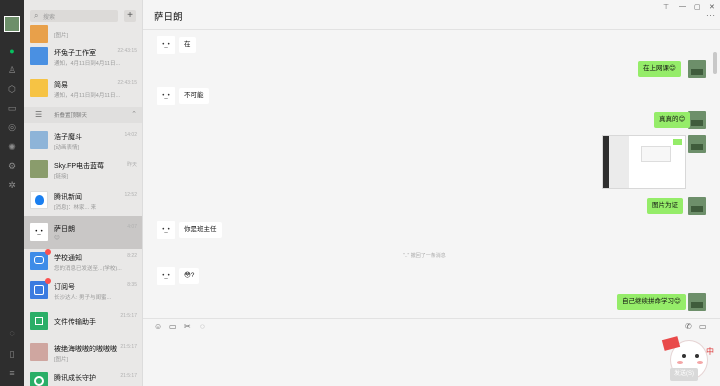 The height and width of the screenshot is (386, 720). I want to click on chat-history-icon: ◌, so click(202, 327).